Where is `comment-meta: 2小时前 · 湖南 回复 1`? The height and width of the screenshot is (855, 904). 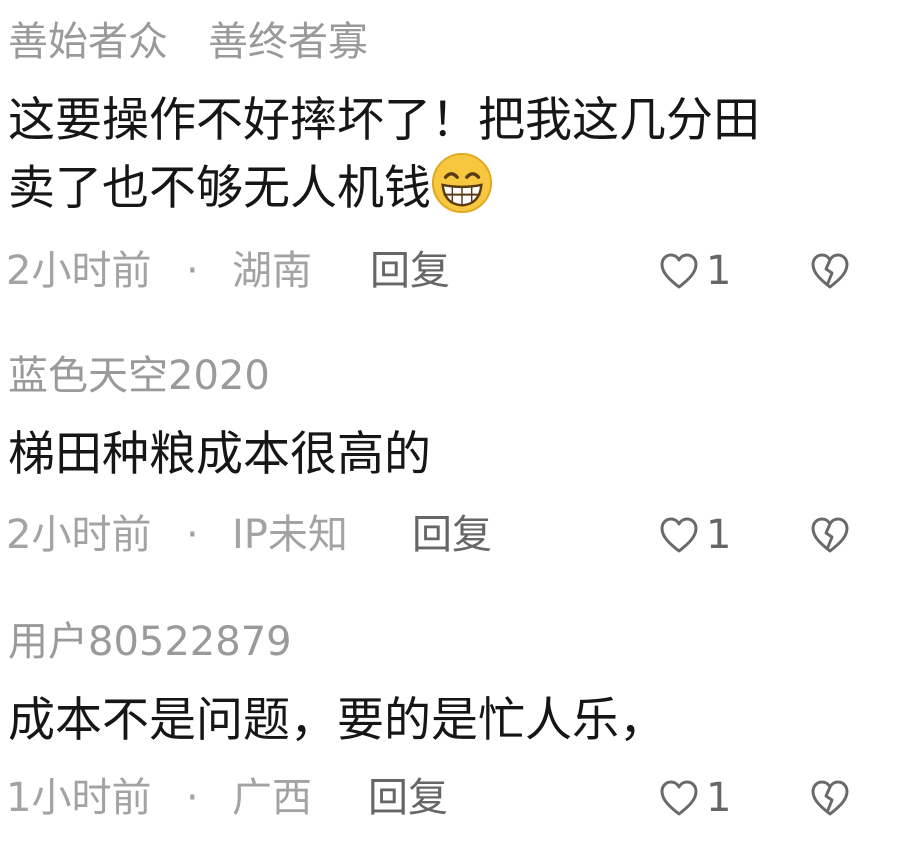
comment-meta: 2小时前 · 湖南 回复 1 is located at coordinates (451, 271).